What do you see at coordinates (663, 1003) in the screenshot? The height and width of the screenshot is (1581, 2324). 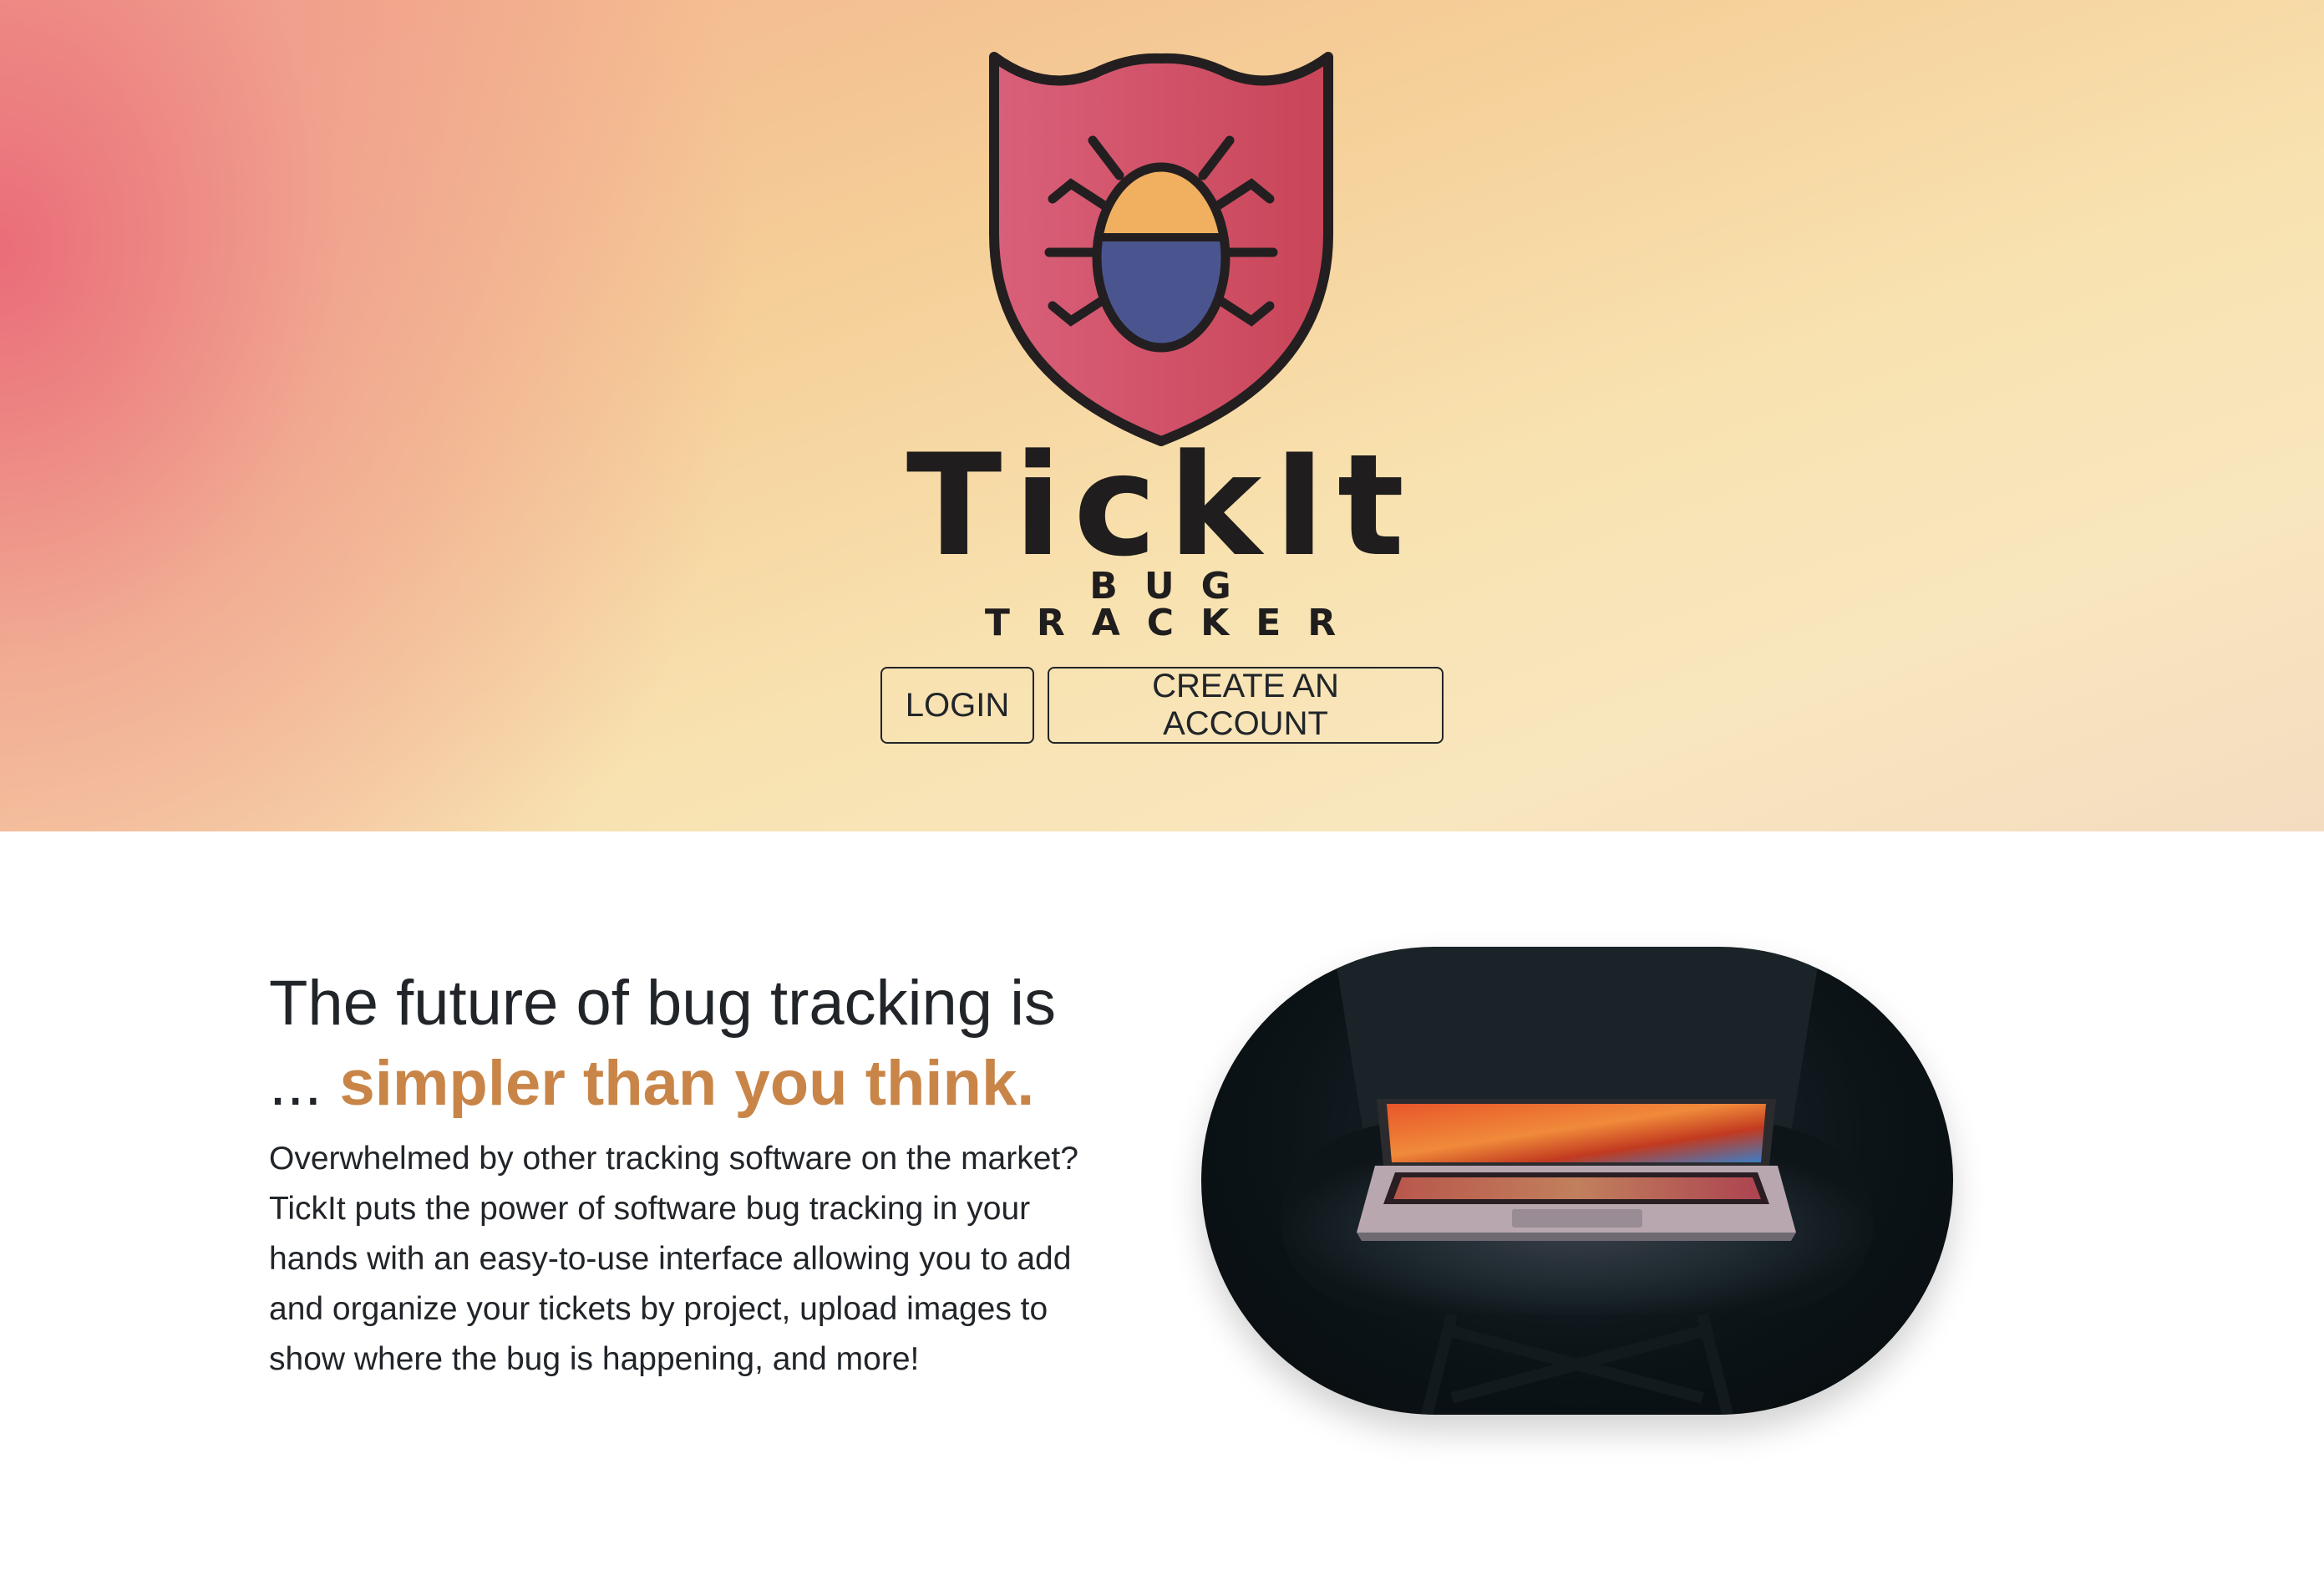 I see `headline-line-1: The future of bug tracking is` at bounding box center [663, 1003].